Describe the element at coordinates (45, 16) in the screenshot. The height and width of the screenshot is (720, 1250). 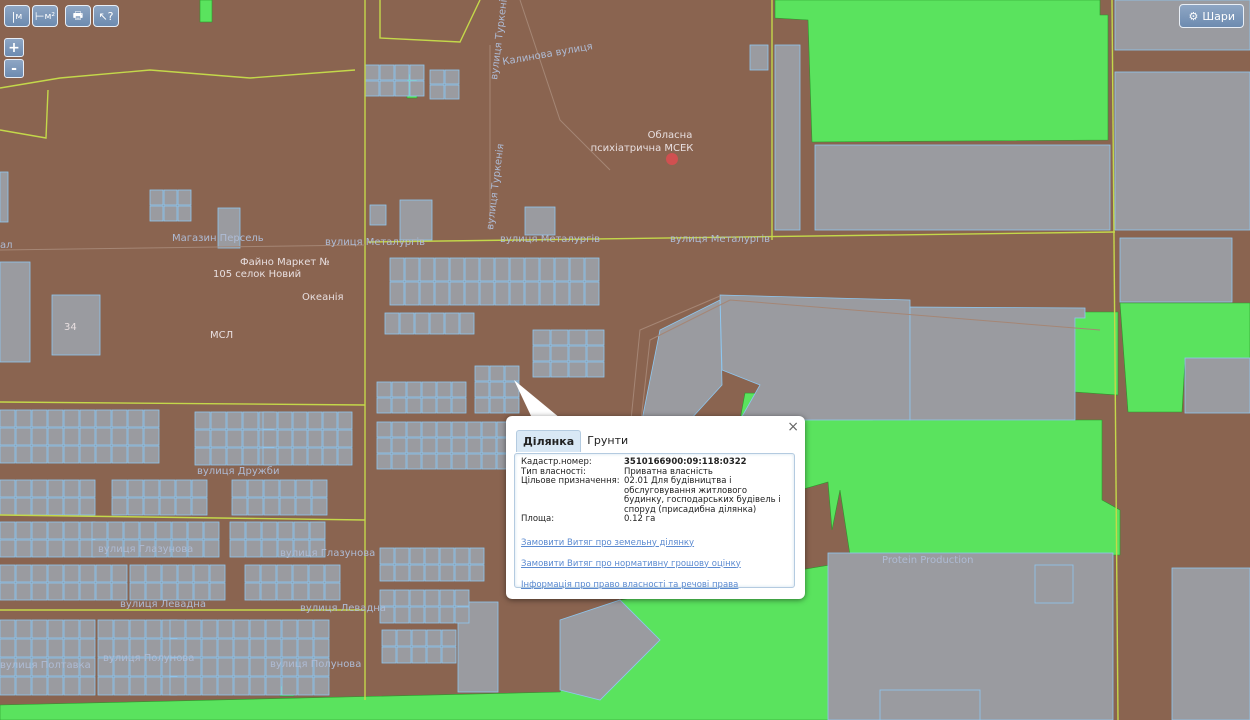
I see `measure-area-button: ⊢ м²` at that location.